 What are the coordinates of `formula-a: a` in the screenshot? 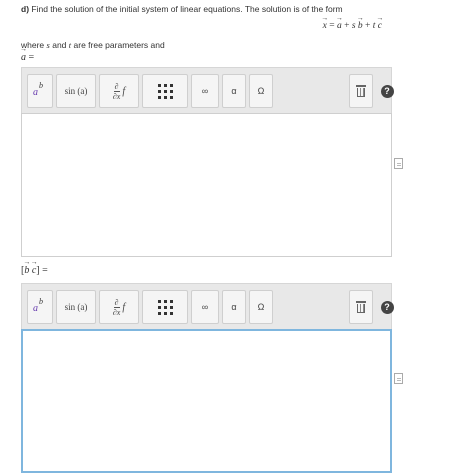 It's located at (339, 26).